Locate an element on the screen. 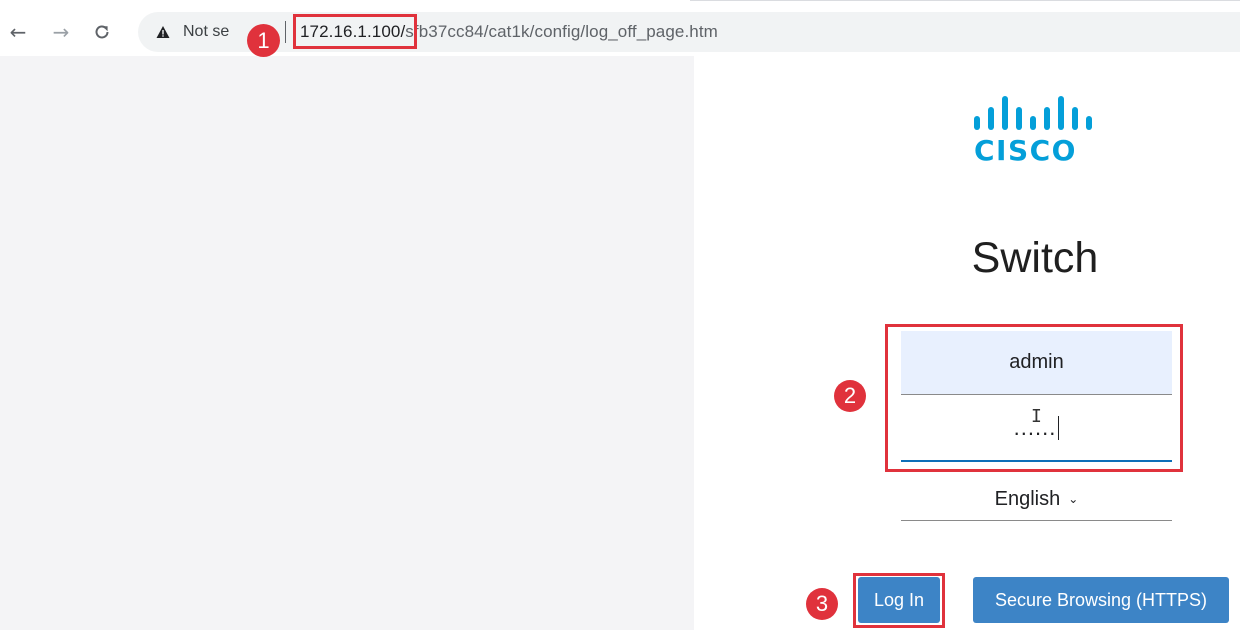  login-highlight-box is located at coordinates (899, 600).